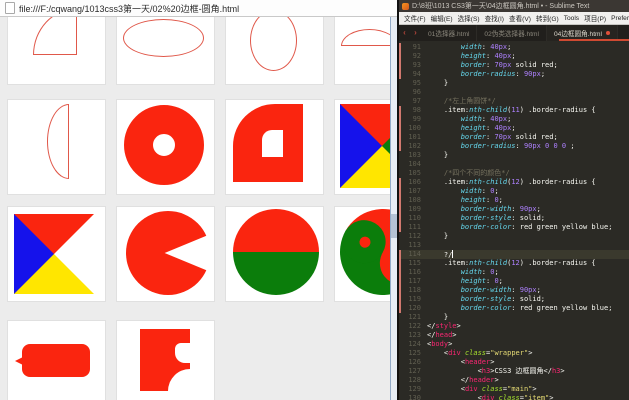 This screenshot has width=629, height=400. Describe the element at coordinates (620, 18) in the screenshot. I see `menu-item: Preferences` at that location.